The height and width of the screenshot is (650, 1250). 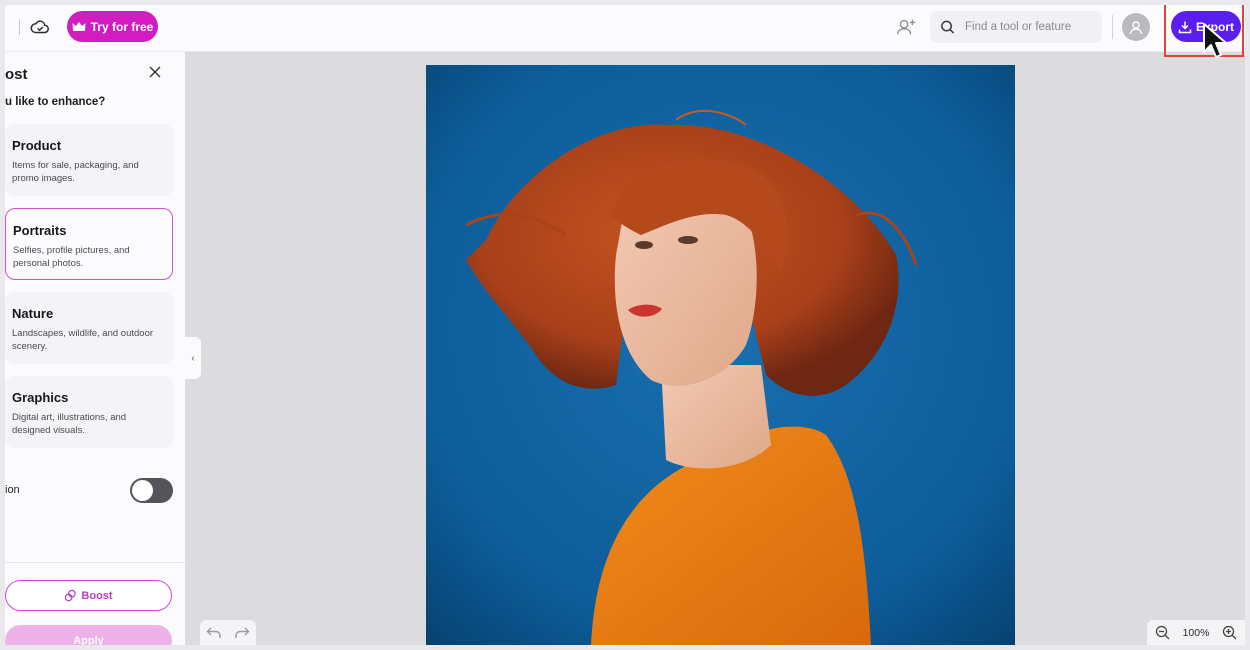 What do you see at coordinates (625, 31) in the screenshot?
I see `top-bar: Try for free Export` at bounding box center [625, 31].